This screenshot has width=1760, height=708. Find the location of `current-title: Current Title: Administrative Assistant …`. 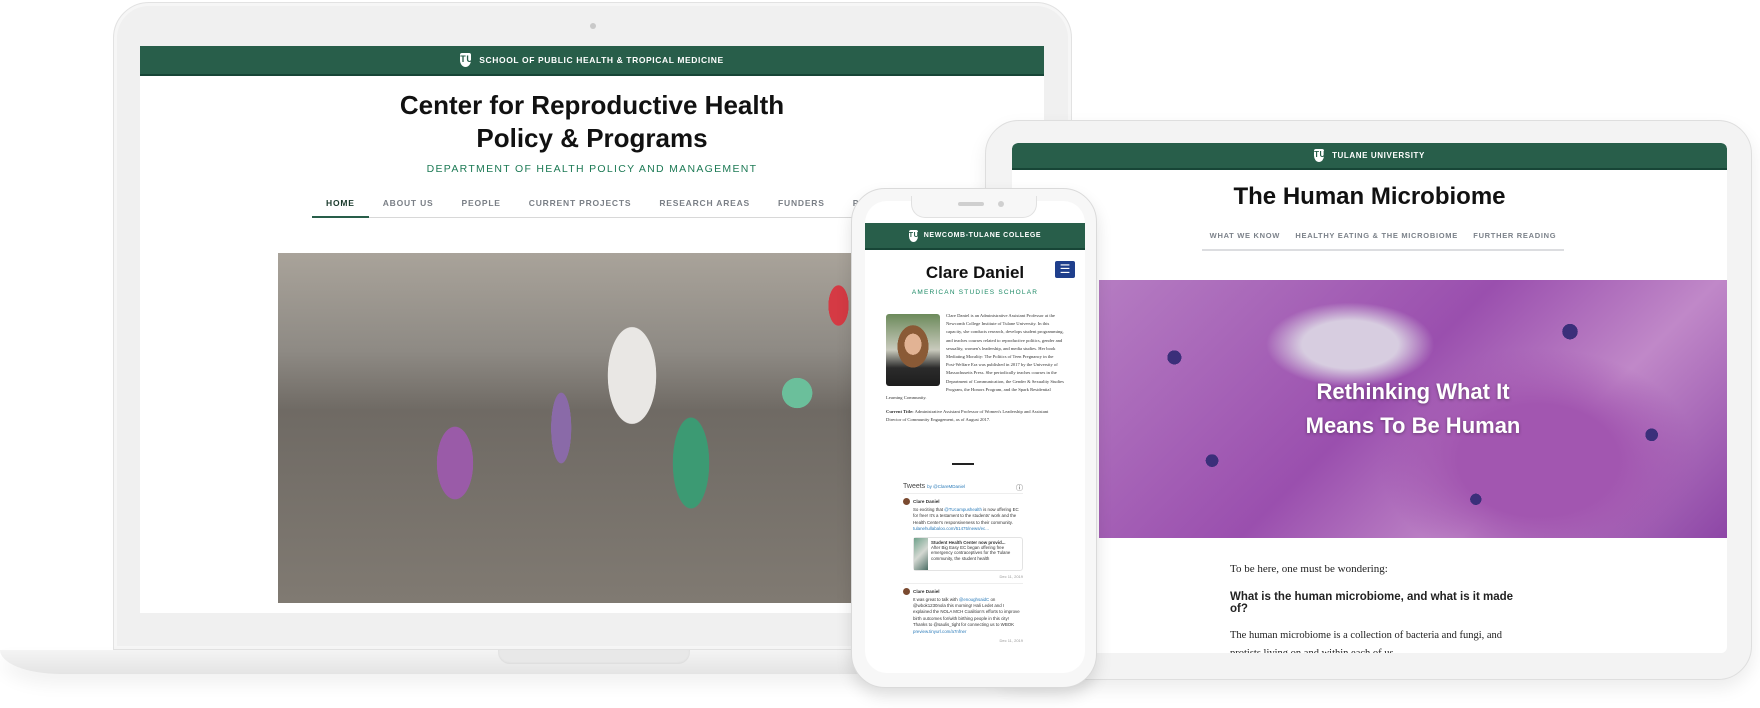

current-title: Current Title: Administrative Assistant … is located at coordinates (975, 416).